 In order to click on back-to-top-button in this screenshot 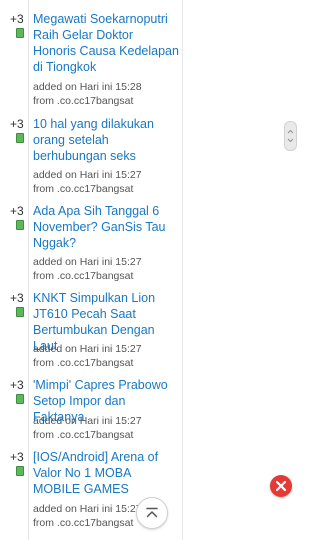, I will do `click(152, 513)`.